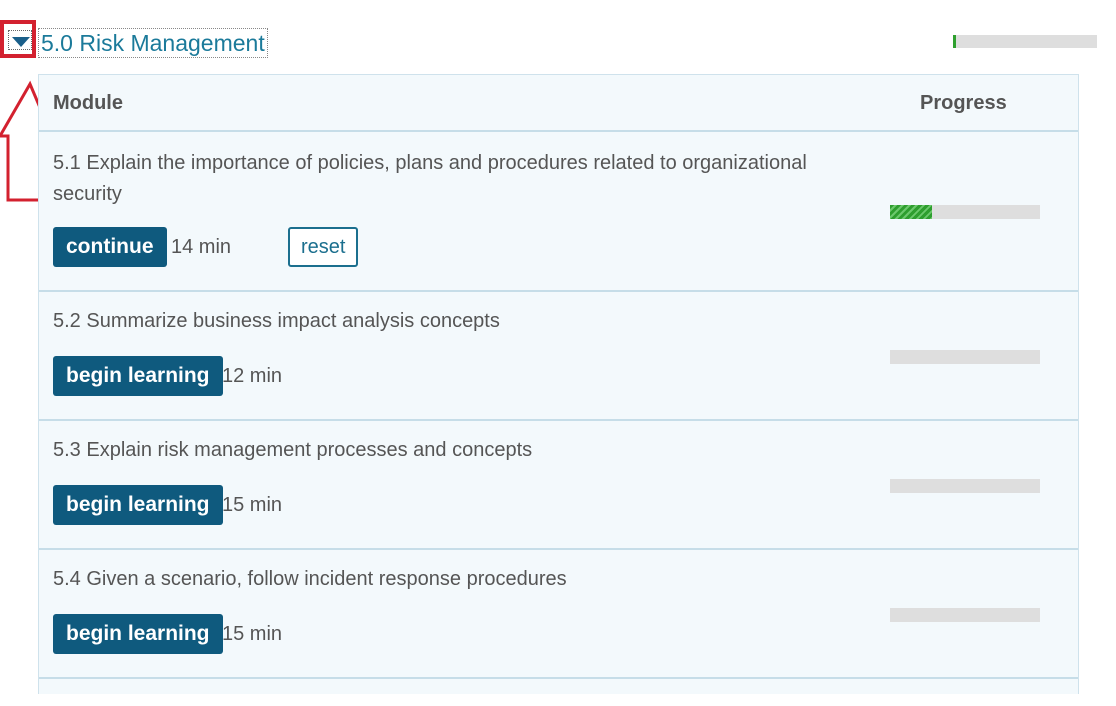  Describe the element at coordinates (201, 247) in the screenshot. I see `module-duration: 14 min` at that location.